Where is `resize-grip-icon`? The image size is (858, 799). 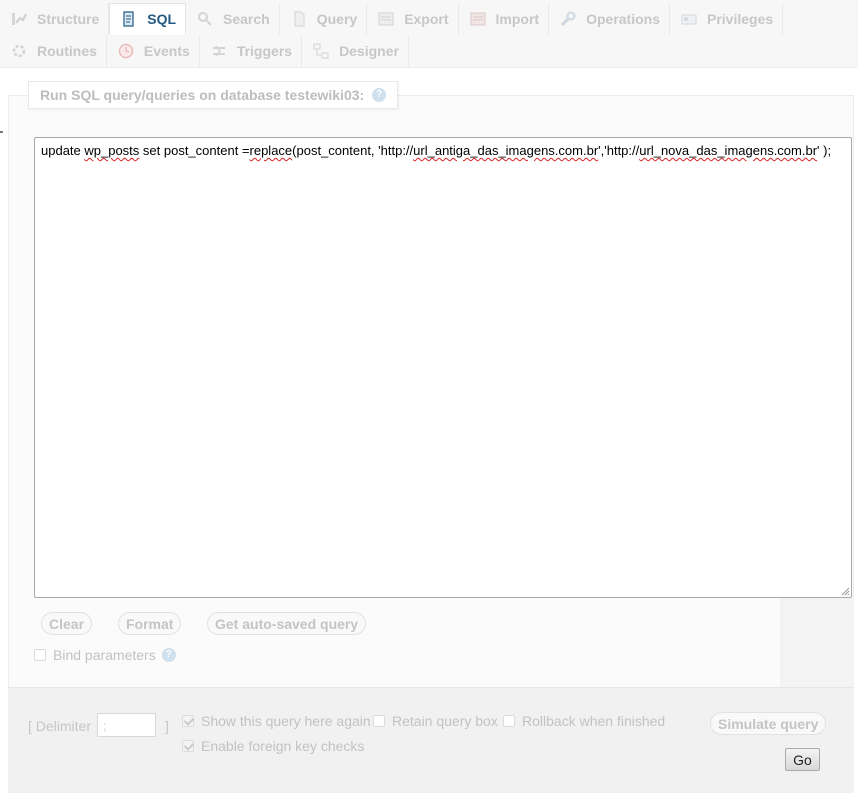
resize-grip-icon is located at coordinates (845, 591).